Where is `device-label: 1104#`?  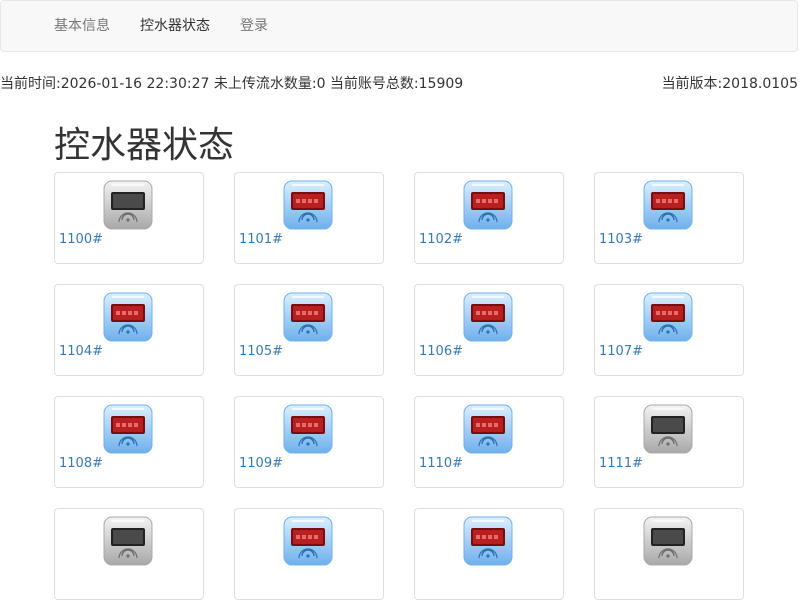 device-label: 1104# is located at coordinates (81, 351).